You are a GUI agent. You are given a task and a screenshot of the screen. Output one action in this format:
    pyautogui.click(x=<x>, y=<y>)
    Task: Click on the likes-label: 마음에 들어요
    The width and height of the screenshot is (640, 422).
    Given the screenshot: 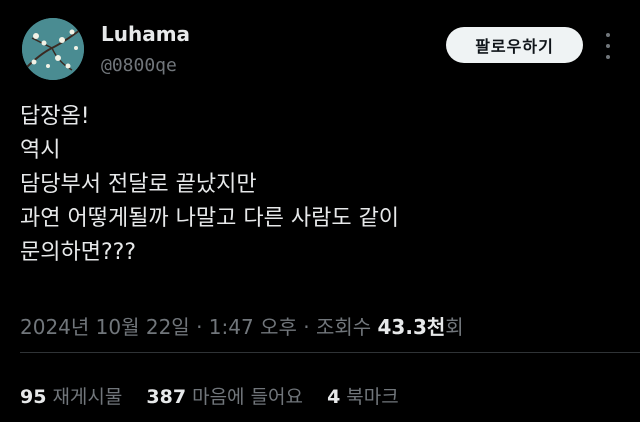 What is the action you would take?
    pyautogui.click(x=248, y=397)
    